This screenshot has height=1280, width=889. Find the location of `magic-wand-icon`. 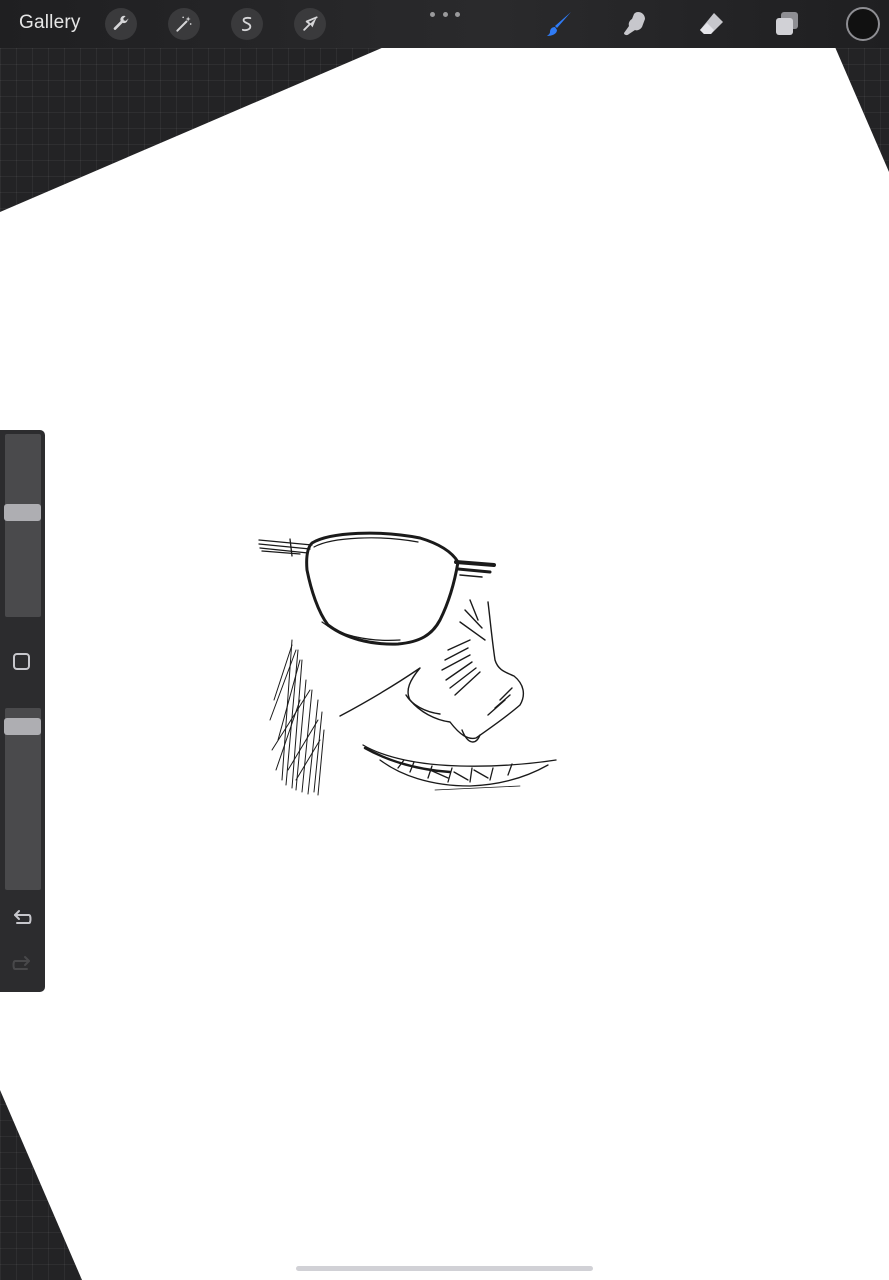

magic-wand-icon is located at coordinates (184, 24).